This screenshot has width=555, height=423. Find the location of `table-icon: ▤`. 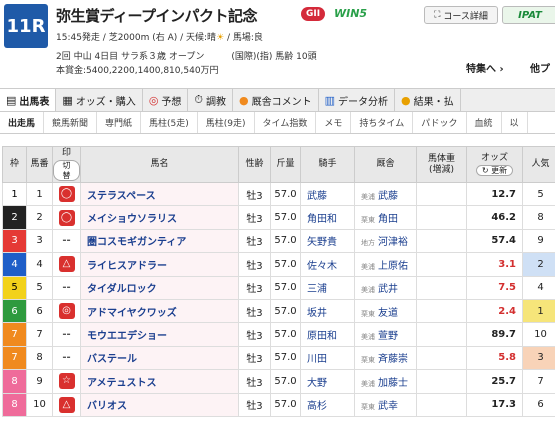

table-icon: ▤ is located at coordinates (11, 100).